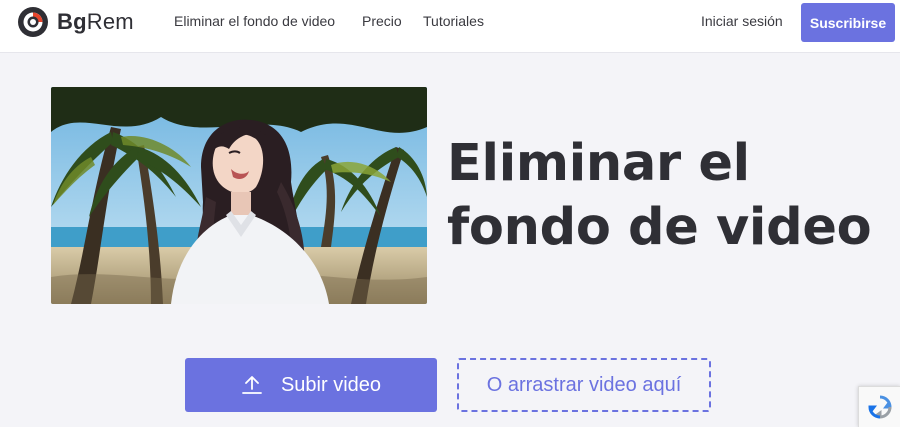 The image size is (900, 427). What do you see at coordinates (252, 385) in the screenshot?
I see `upload-icon` at bounding box center [252, 385].